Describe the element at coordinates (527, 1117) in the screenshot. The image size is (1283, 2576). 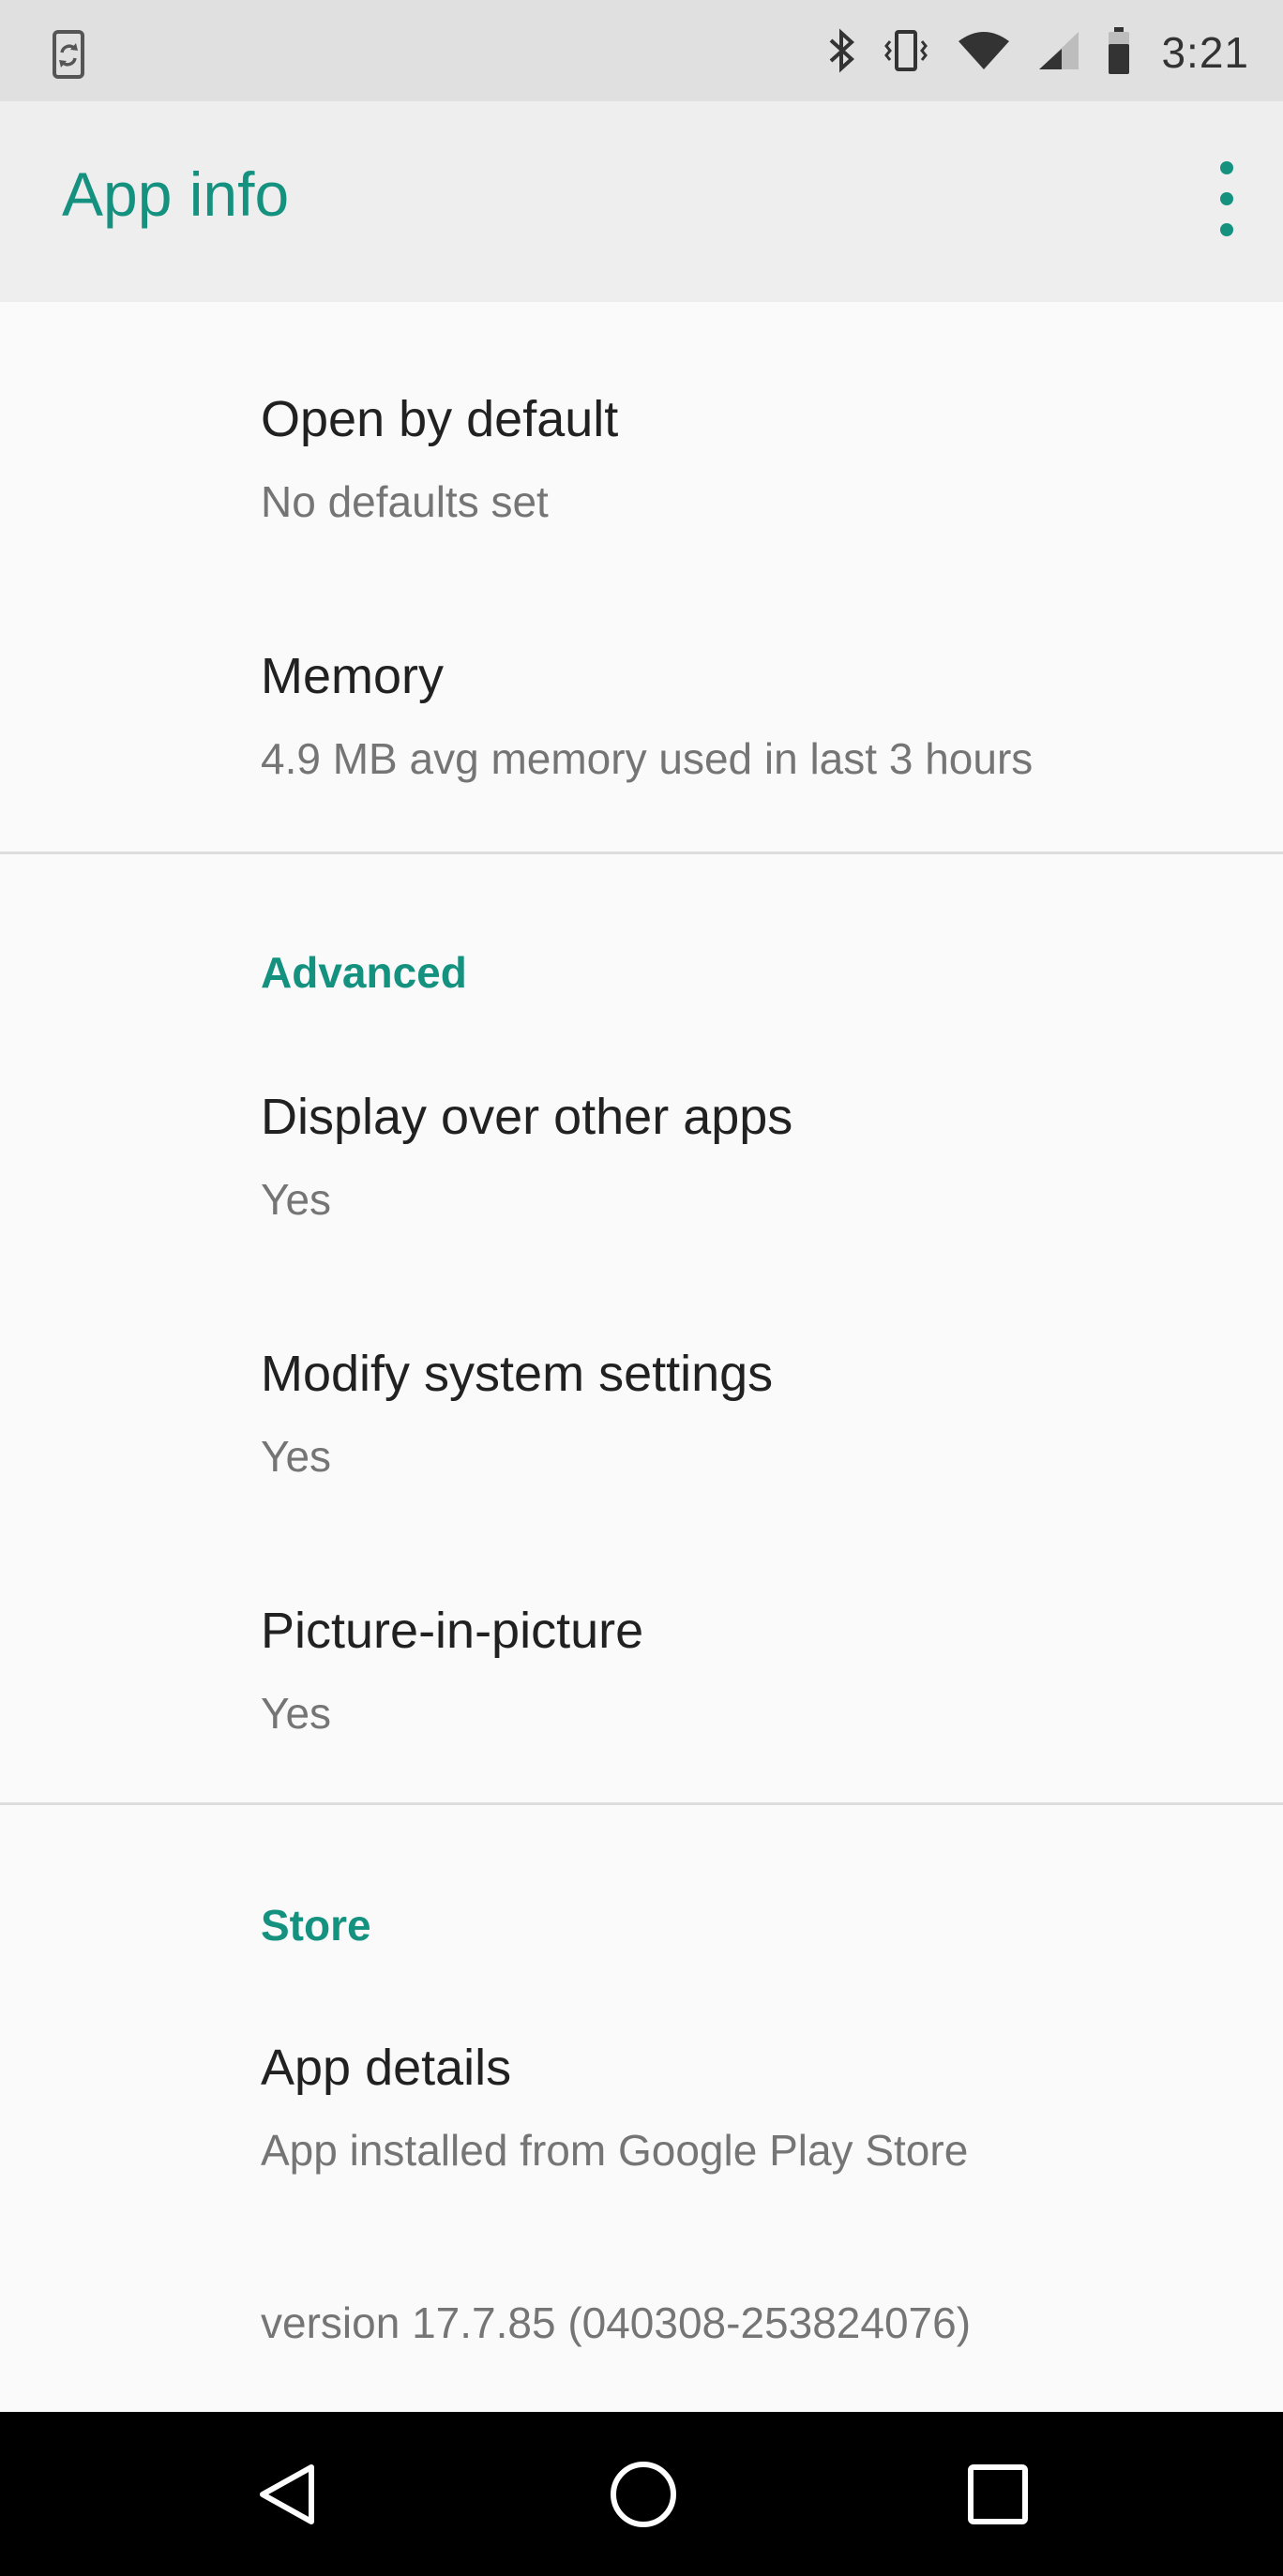
I see `pref-title: Display over other apps` at that location.